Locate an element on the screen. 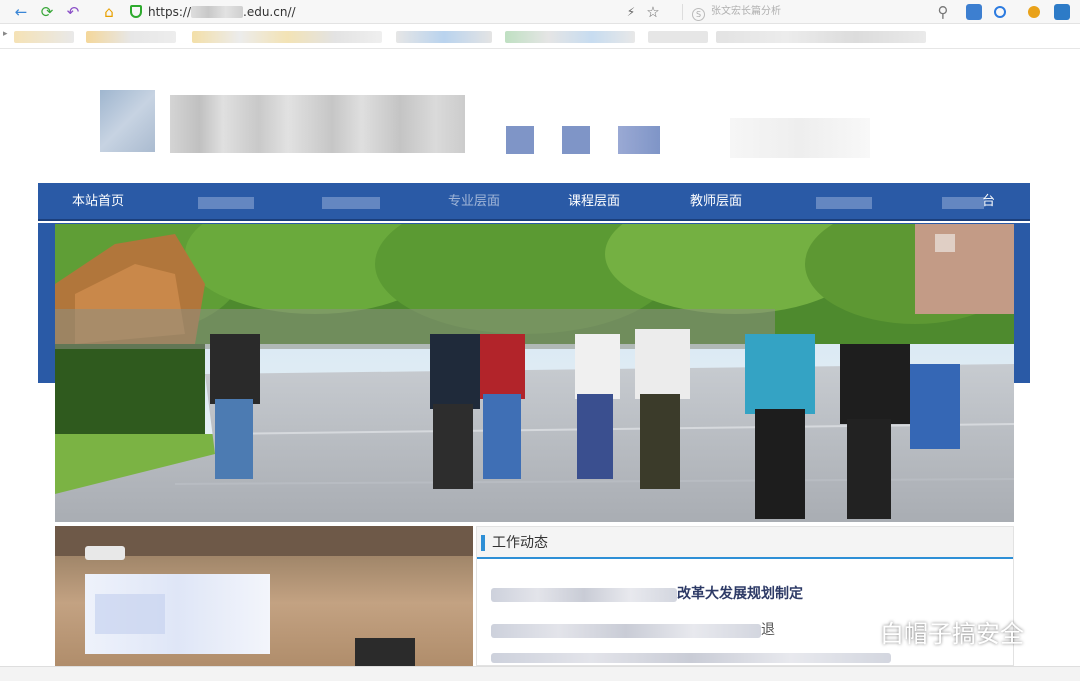  news-title: 工作动态 is located at coordinates (520, 543).